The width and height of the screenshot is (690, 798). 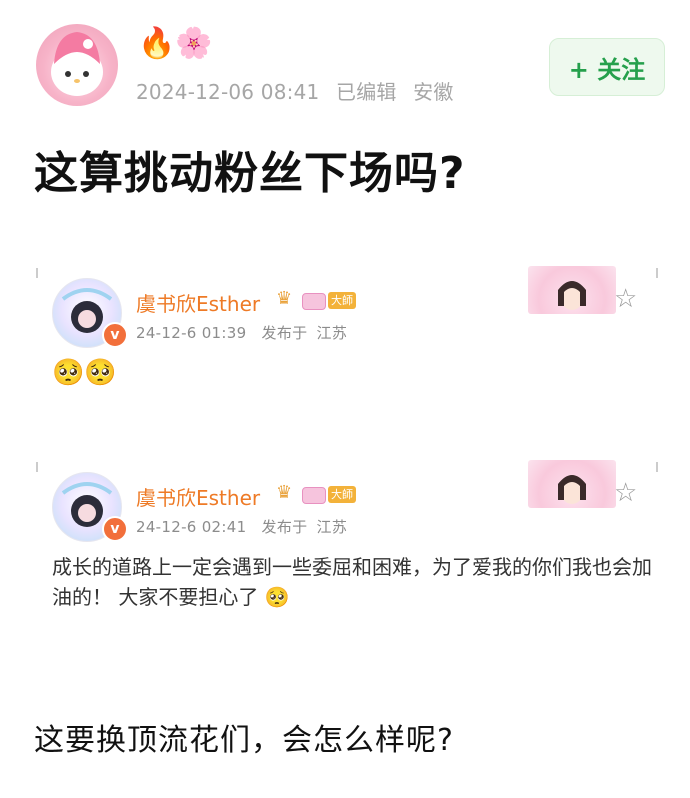 I want to click on follow-button: + 关注, so click(x=607, y=67).